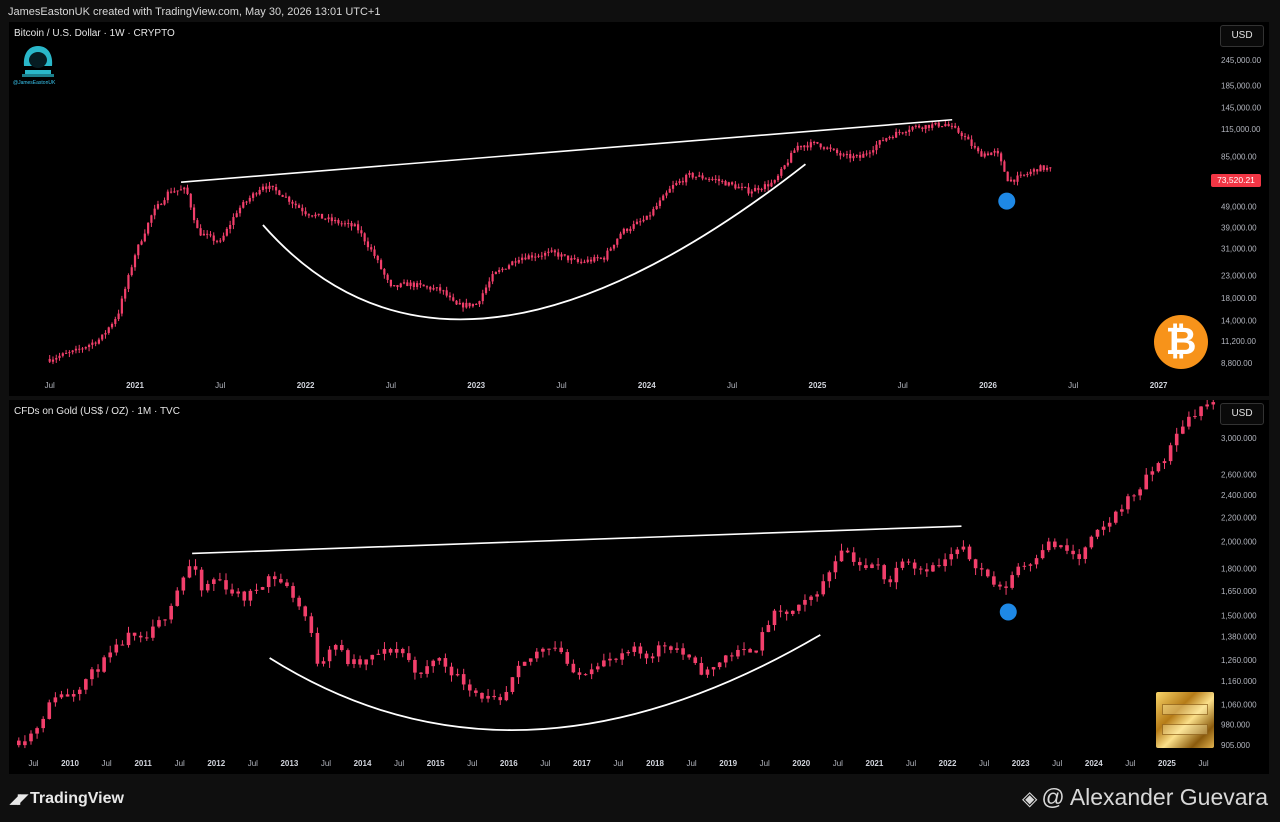 This screenshot has width=1280, height=822. Describe the element at coordinates (1239, 495) in the screenshot. I see `y-tick-label: 2,400.000` at that location.